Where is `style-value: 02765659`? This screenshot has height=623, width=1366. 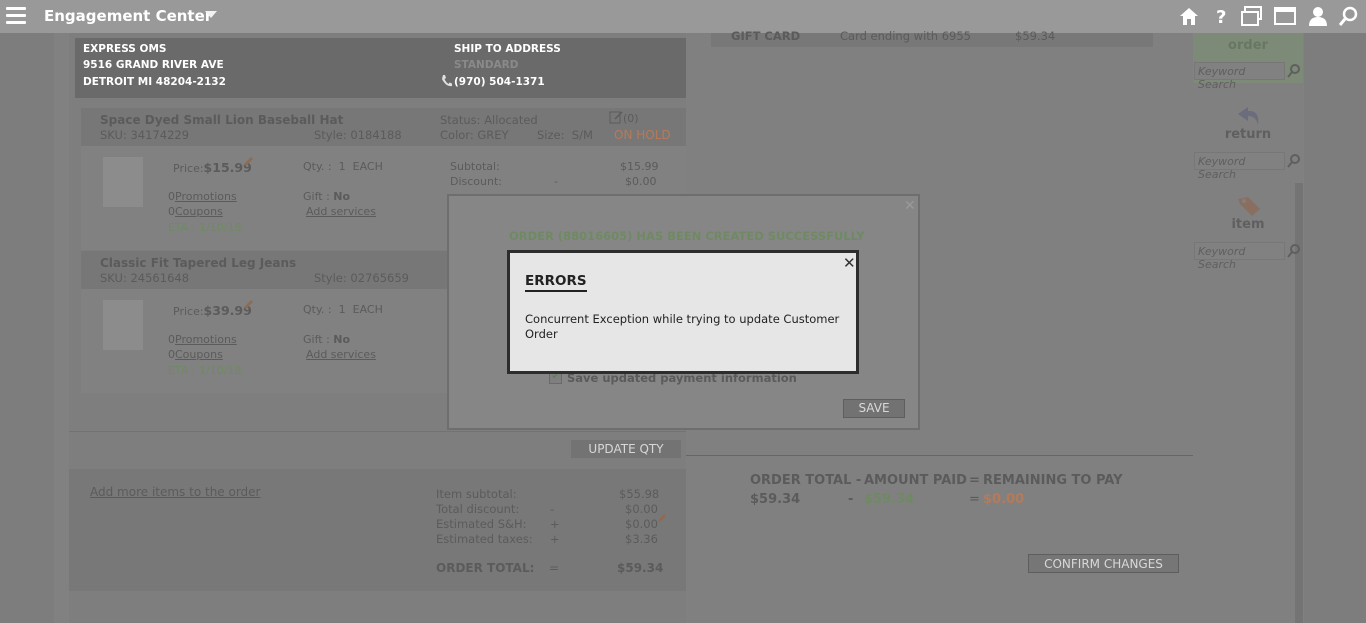 style-value: 02765659 is located at coordinates (379, 278).